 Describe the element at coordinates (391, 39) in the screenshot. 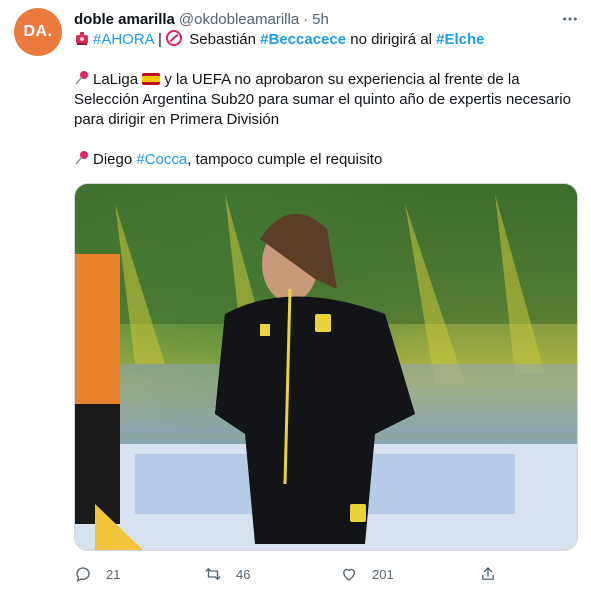

I see `text-segment: no dirigirá al` at that location.